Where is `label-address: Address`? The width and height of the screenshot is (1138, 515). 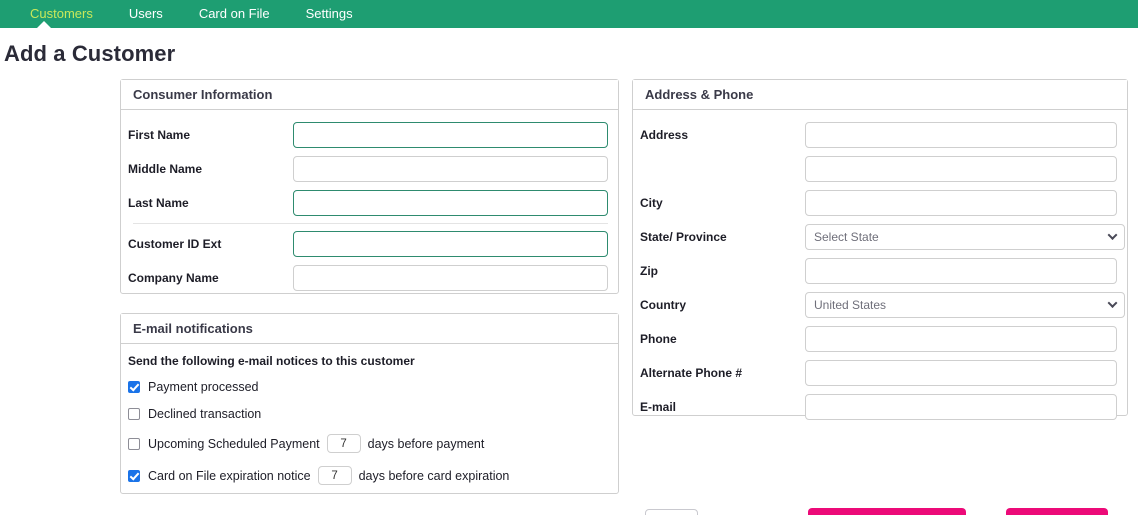 label-address: Address is located at coordinates (664, 135).